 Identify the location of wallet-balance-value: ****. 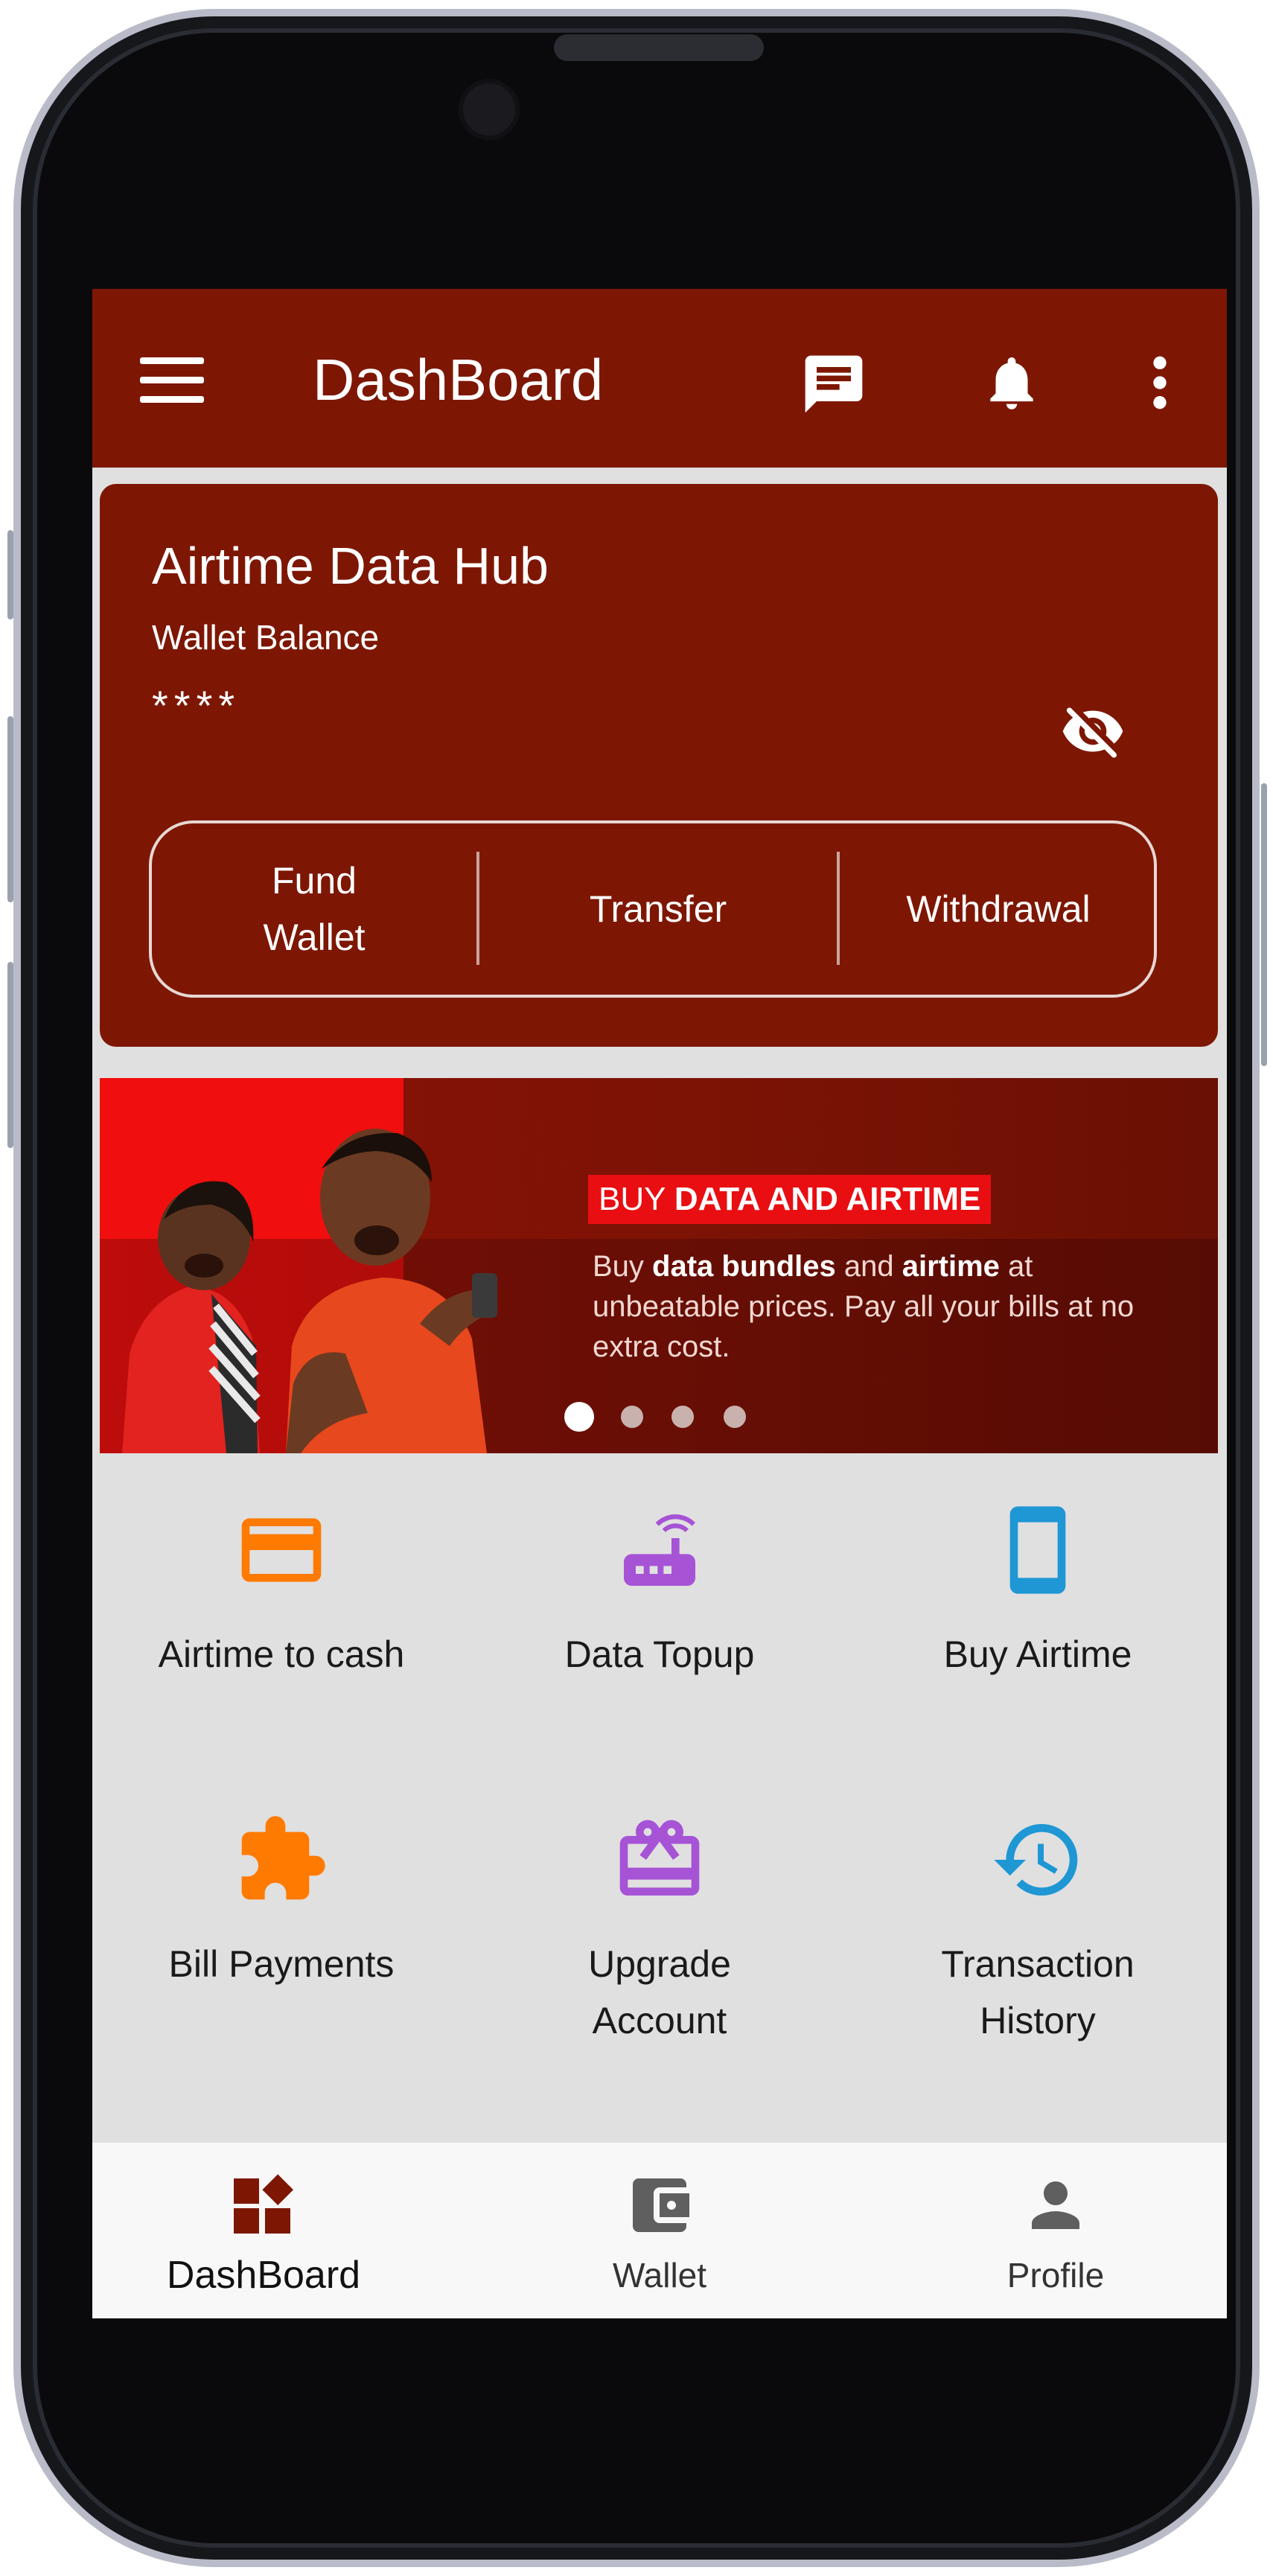
(197, 705).